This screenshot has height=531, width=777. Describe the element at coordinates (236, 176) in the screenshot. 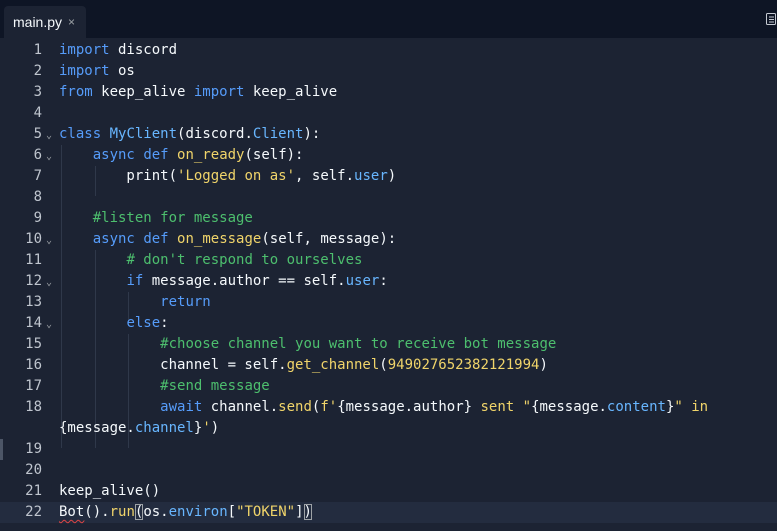

I see `code-token: 'Logged on as'` at that location.